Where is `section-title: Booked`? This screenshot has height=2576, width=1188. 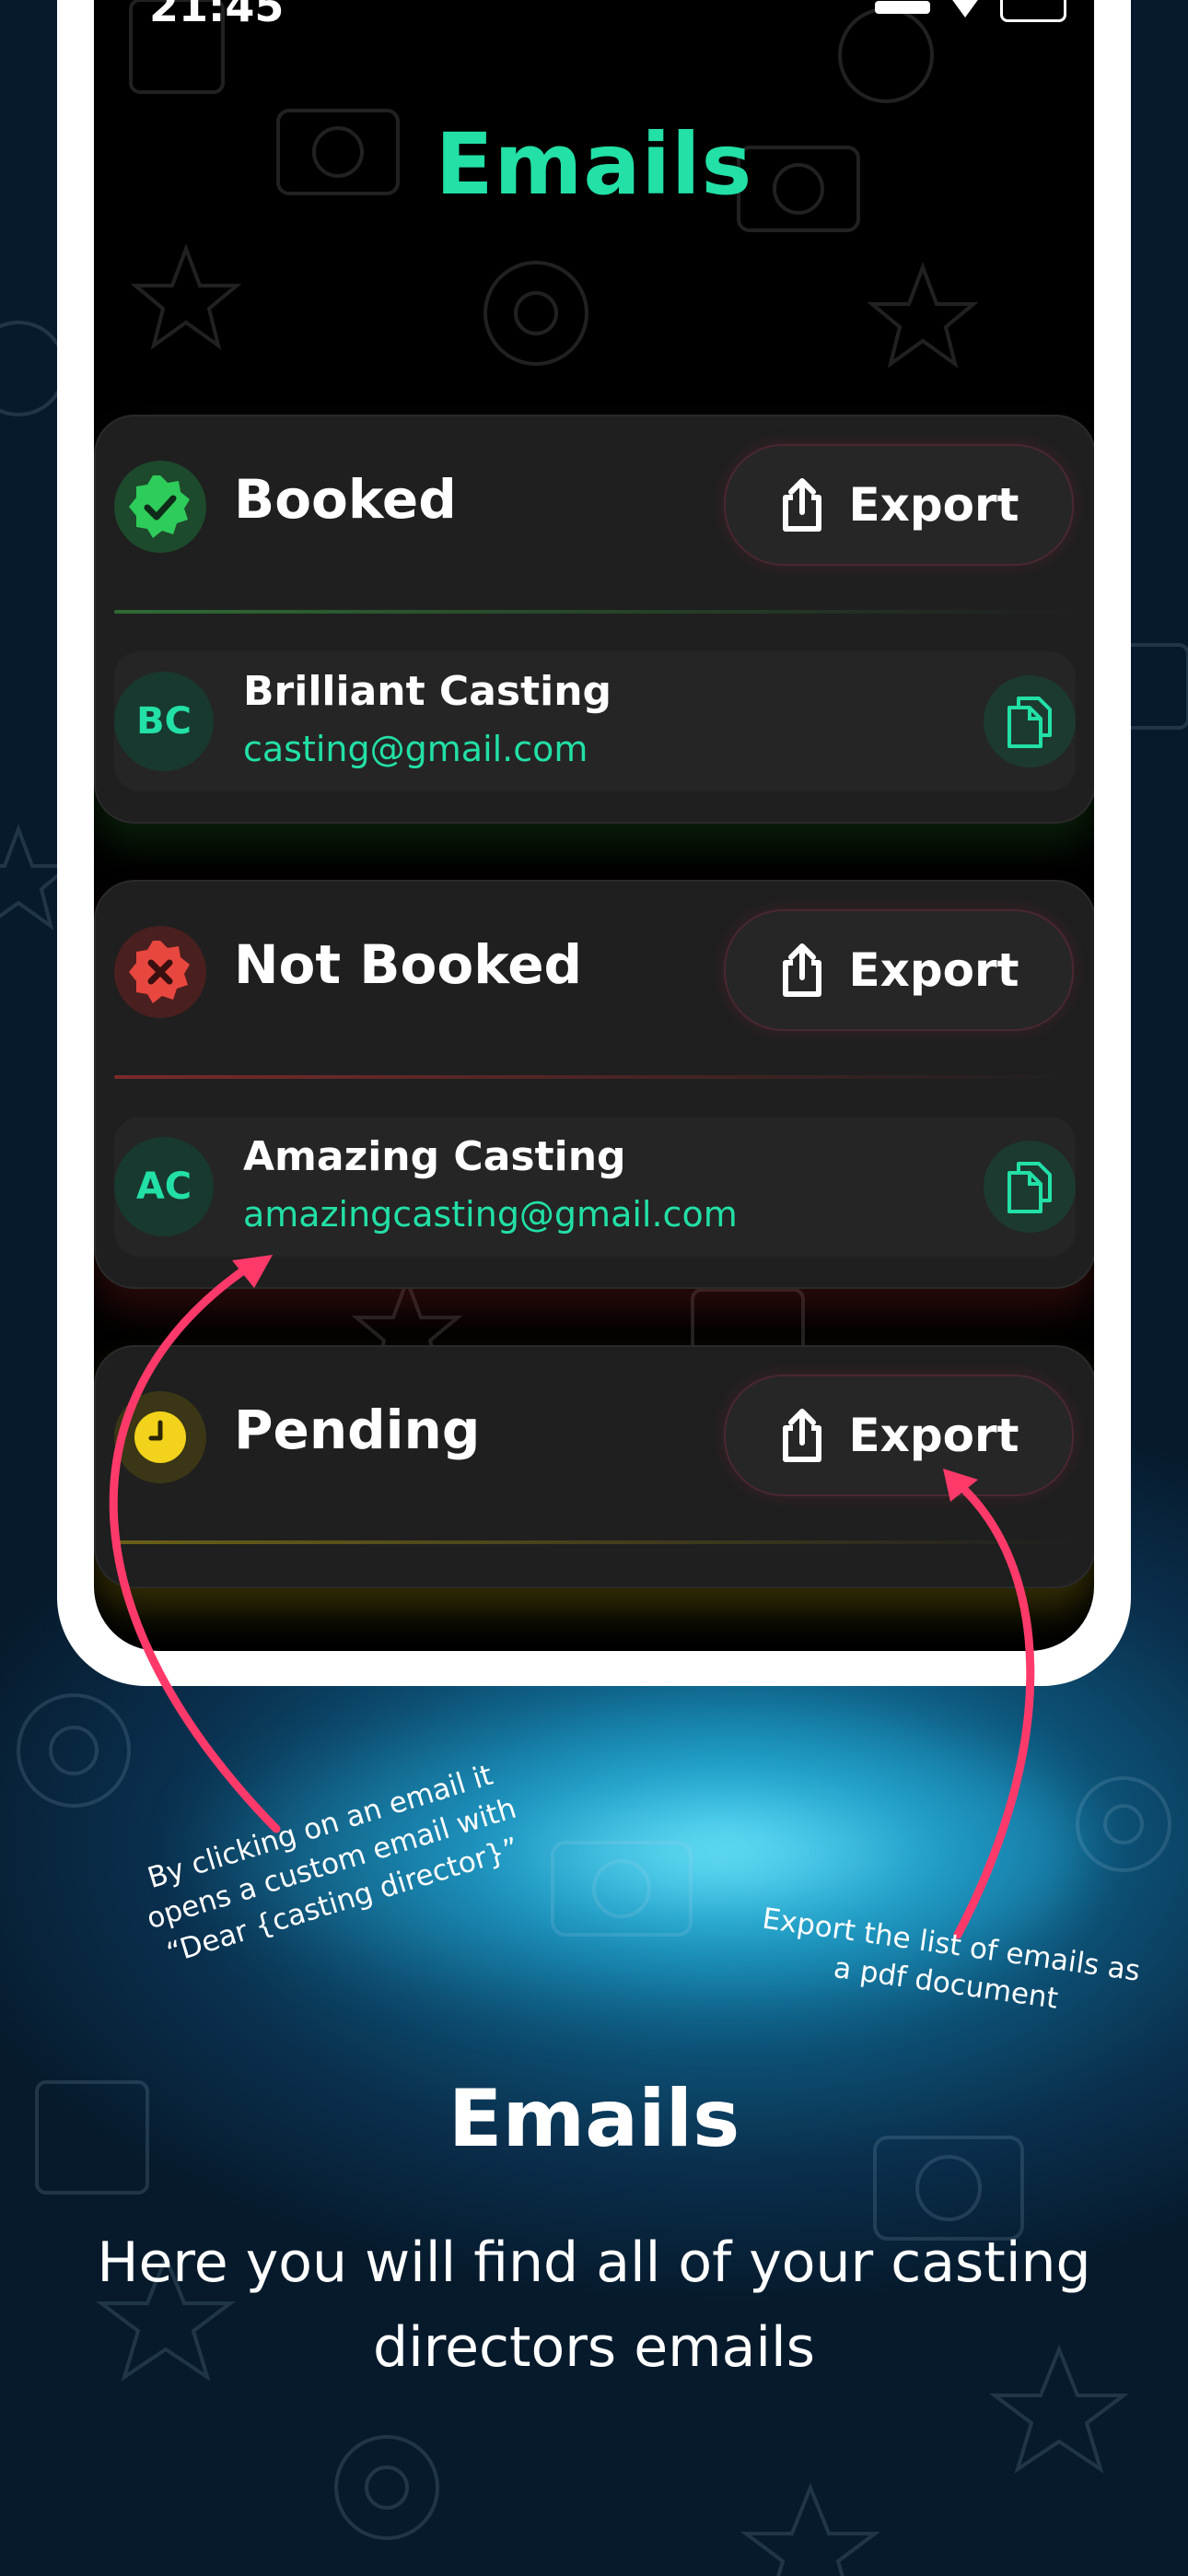
section-title: Booked is located at coordinates (345, 499).